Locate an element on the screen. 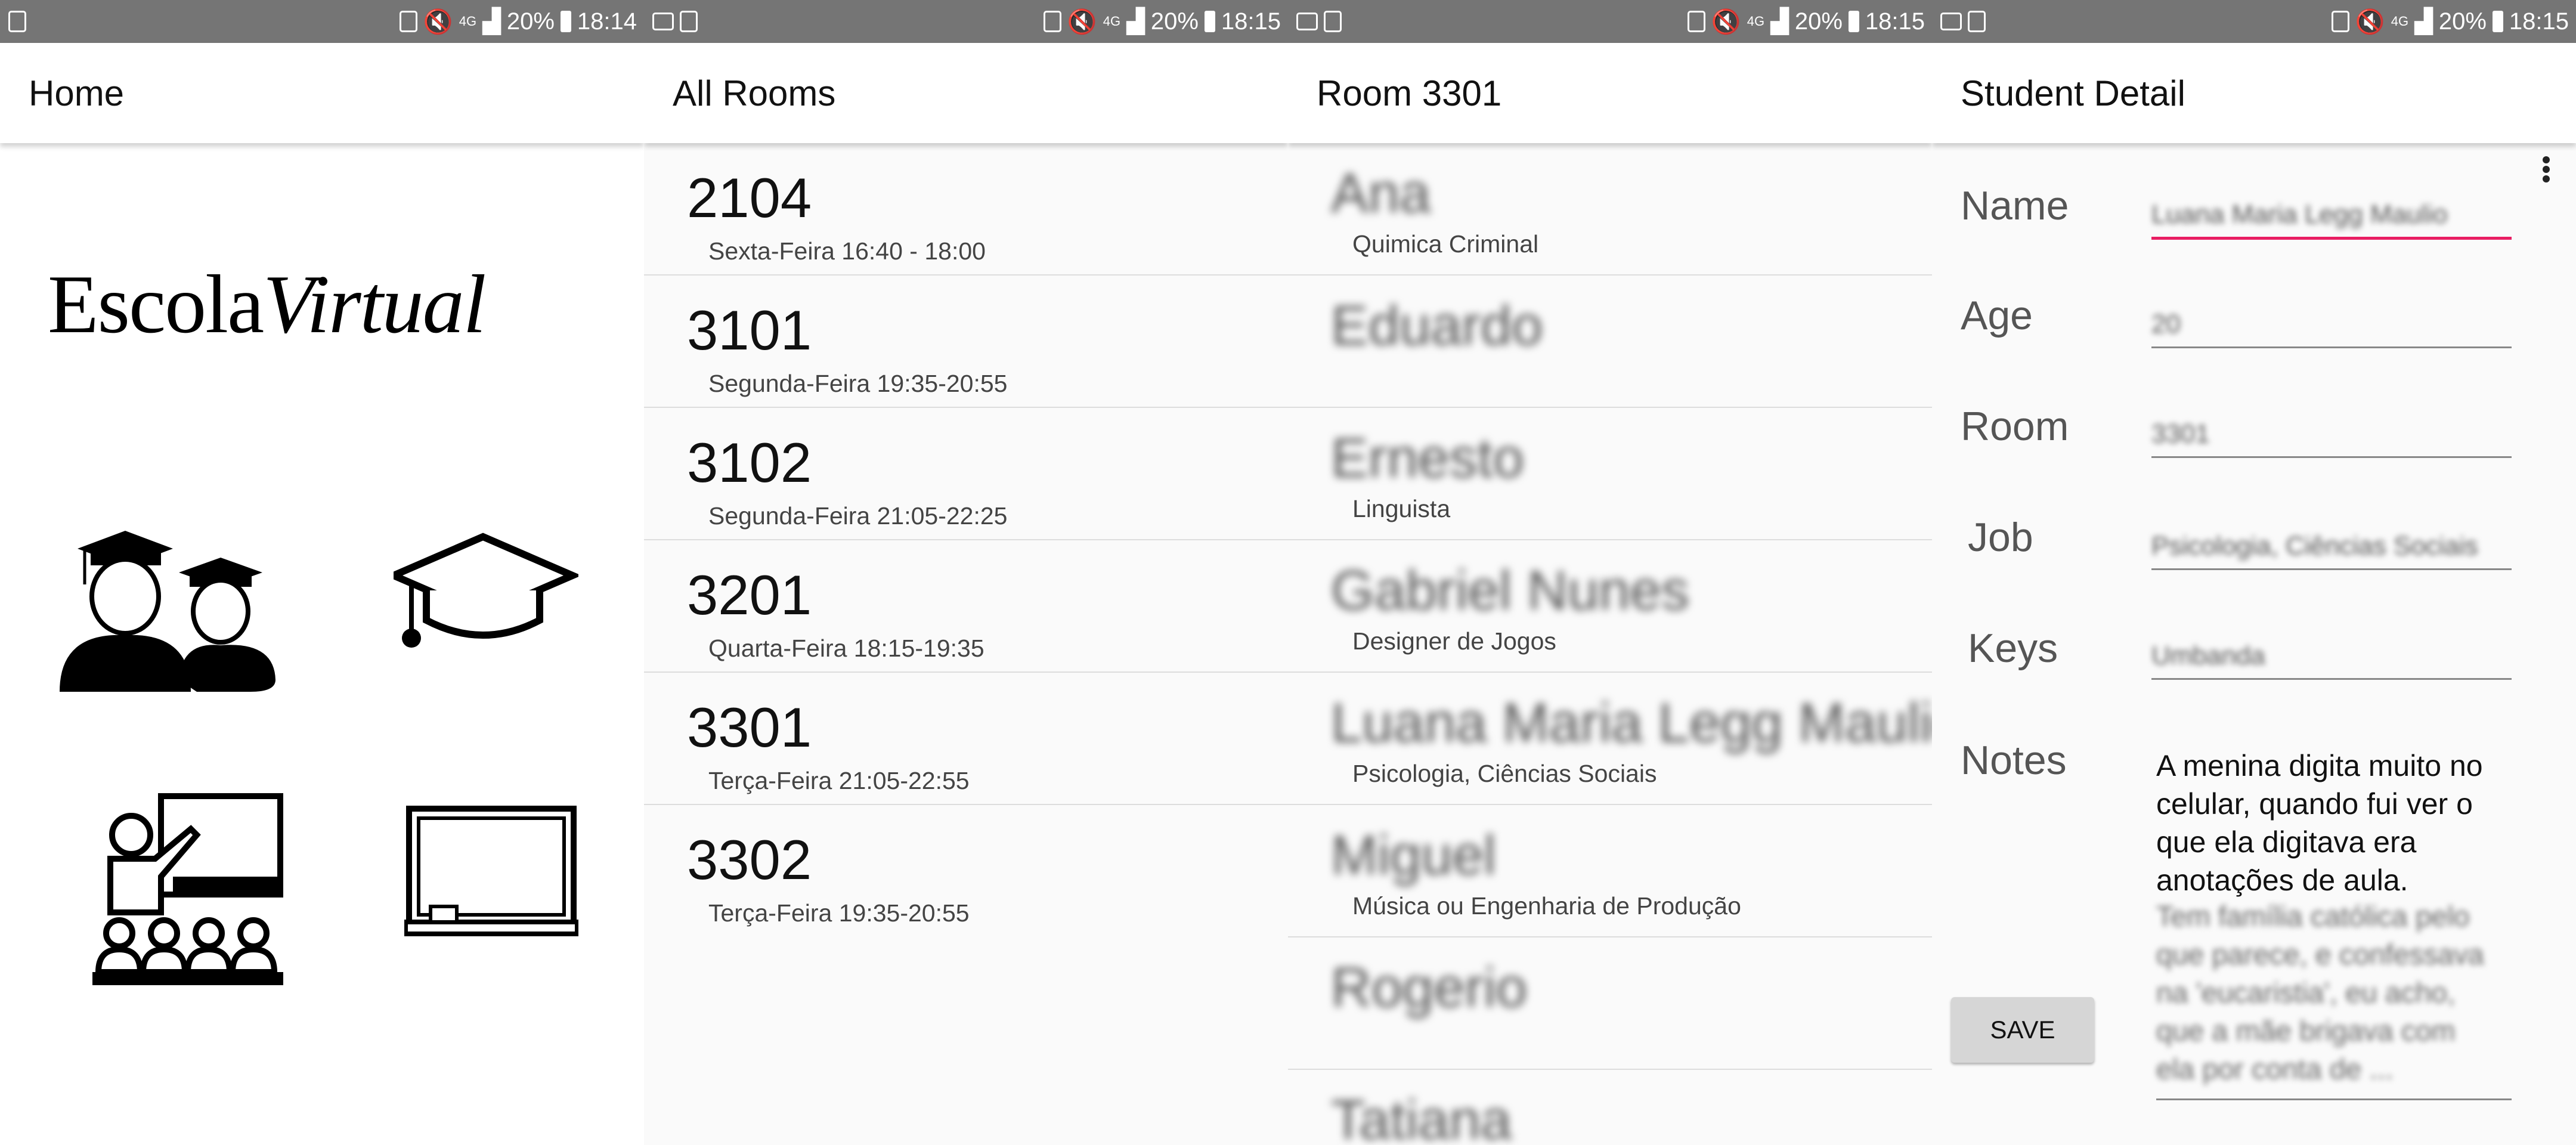 The height and width of the screenshot is (1145, 2576). room-schedule: Terça-Feira 19:35-20:55 is located at coordinates (839, 913).